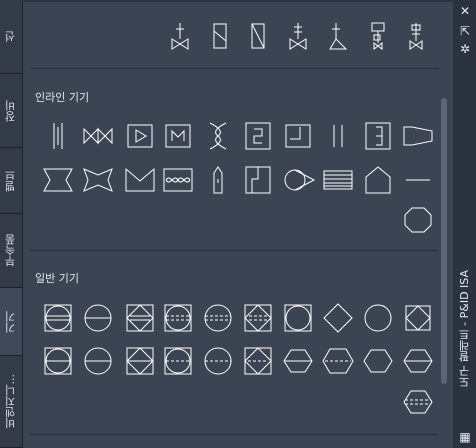 This screenshot has width=476, height=448. What do you see at coordinates (418, 318) in the screenshot?
I see `square-x-icon` at bounding box center [418, 318].